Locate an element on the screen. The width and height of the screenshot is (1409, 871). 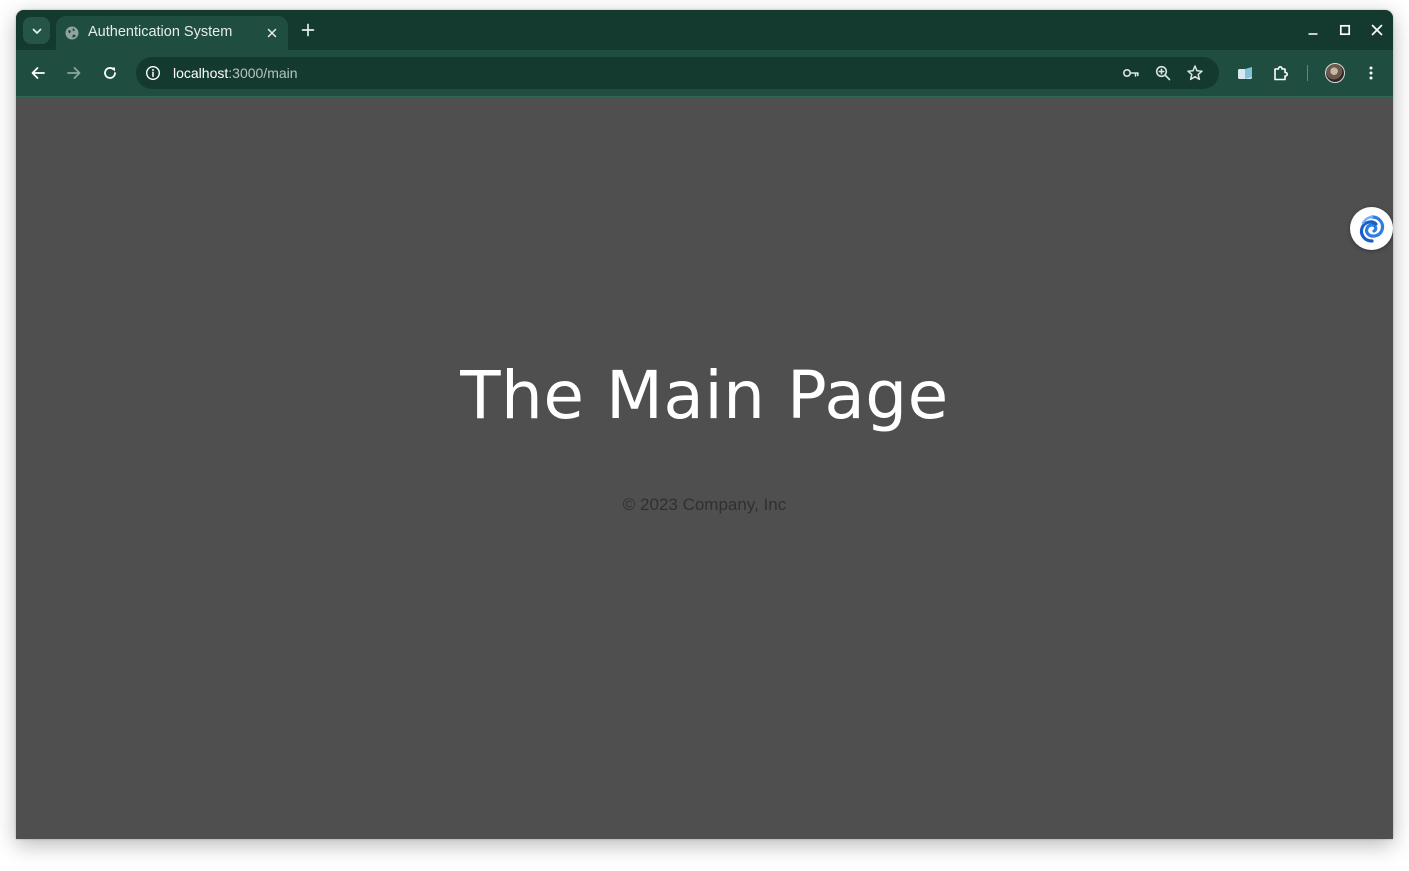
close-window-button is located at coordinates (1377, 30).